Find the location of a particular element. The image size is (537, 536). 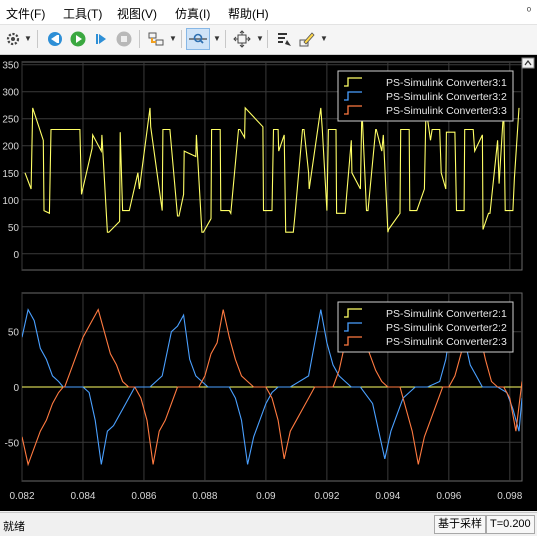

menu-tools: 工具(T) is located at coordinates (82, 13).